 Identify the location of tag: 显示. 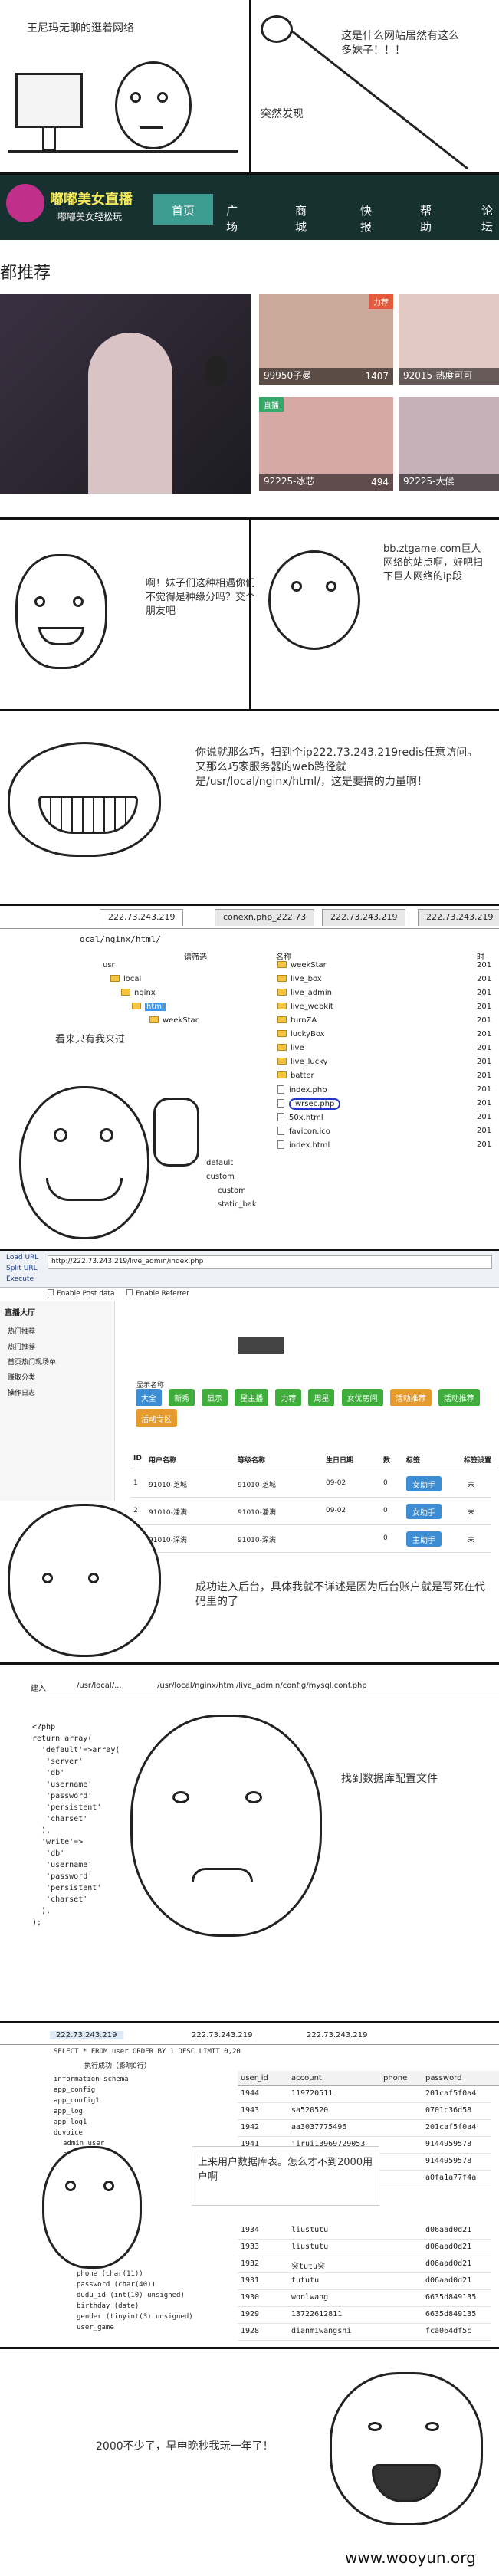
(215, 1397).